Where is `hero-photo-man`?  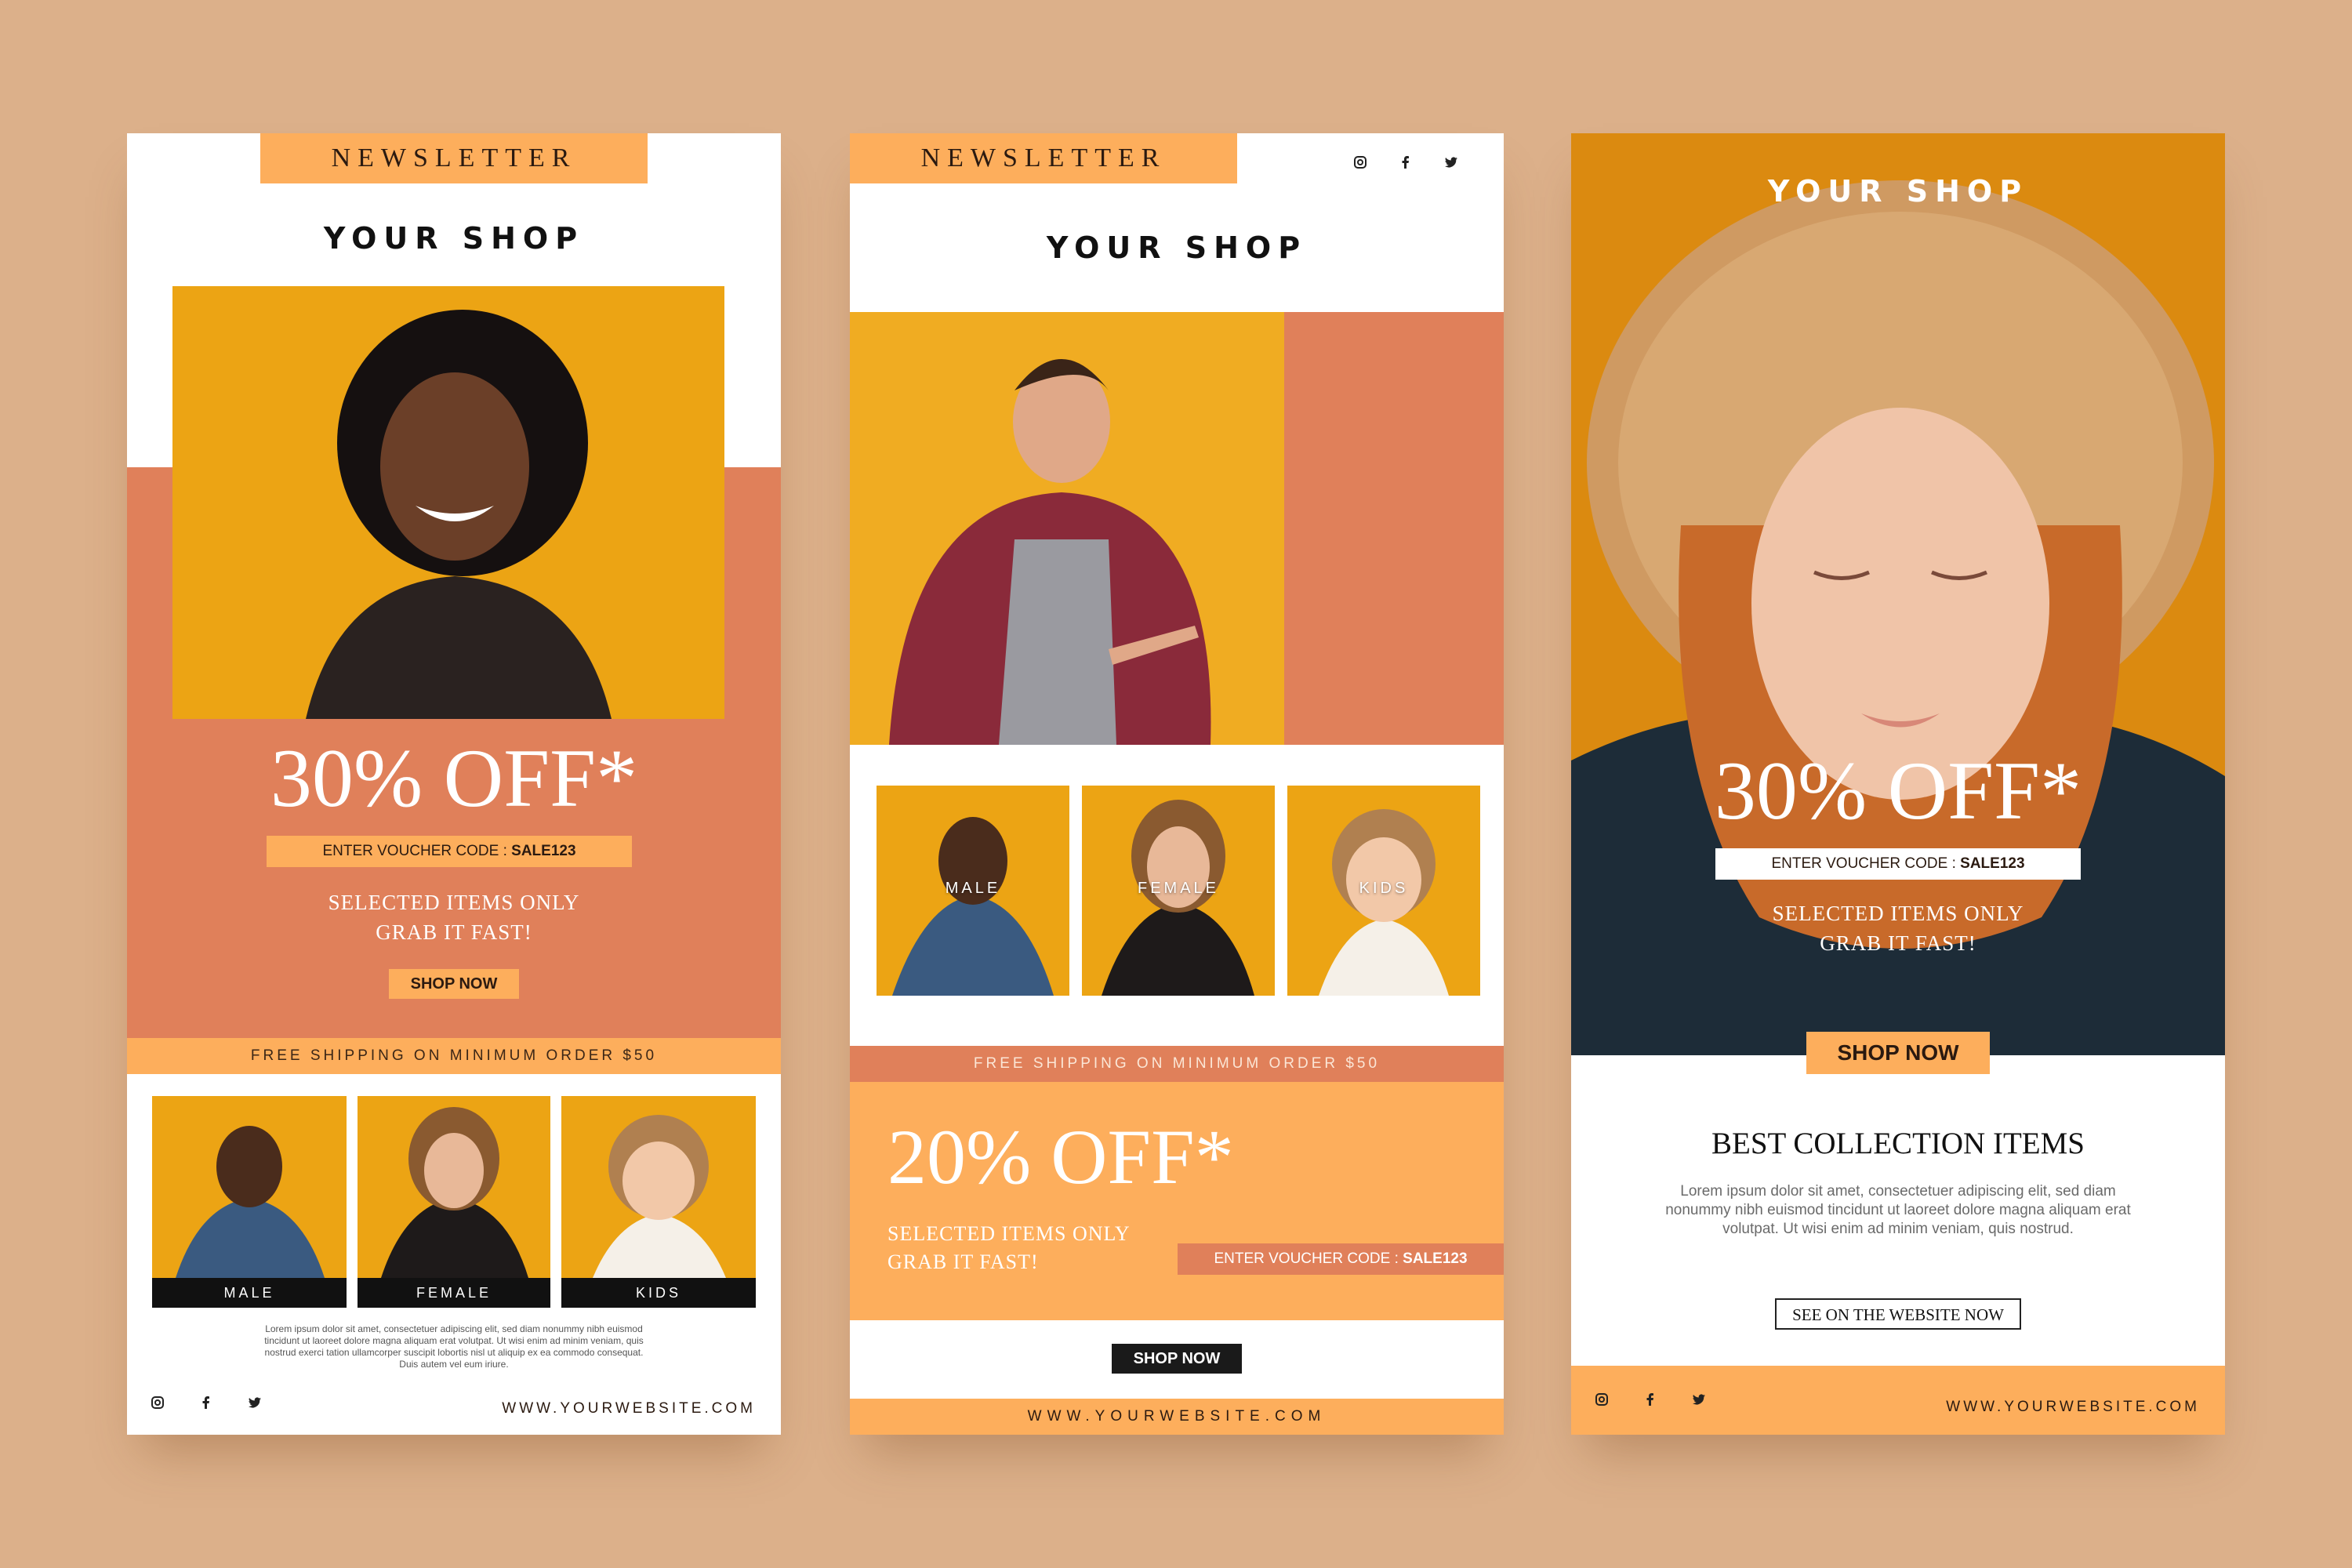 hero-photo-man is located at coordinates (1067, 528).